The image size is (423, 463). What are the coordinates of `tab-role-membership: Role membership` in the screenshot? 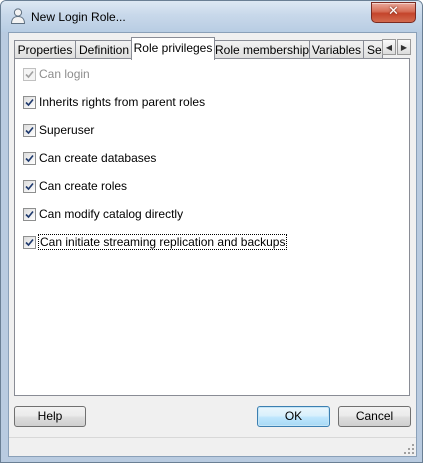 It's located at (262, 49).